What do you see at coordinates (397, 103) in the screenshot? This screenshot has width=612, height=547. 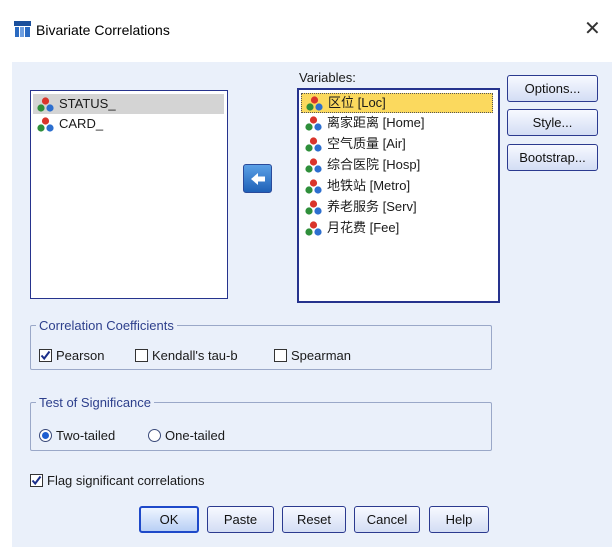 I see `variable-item: 区位 [Loc]` at bounding box center [397, 103].